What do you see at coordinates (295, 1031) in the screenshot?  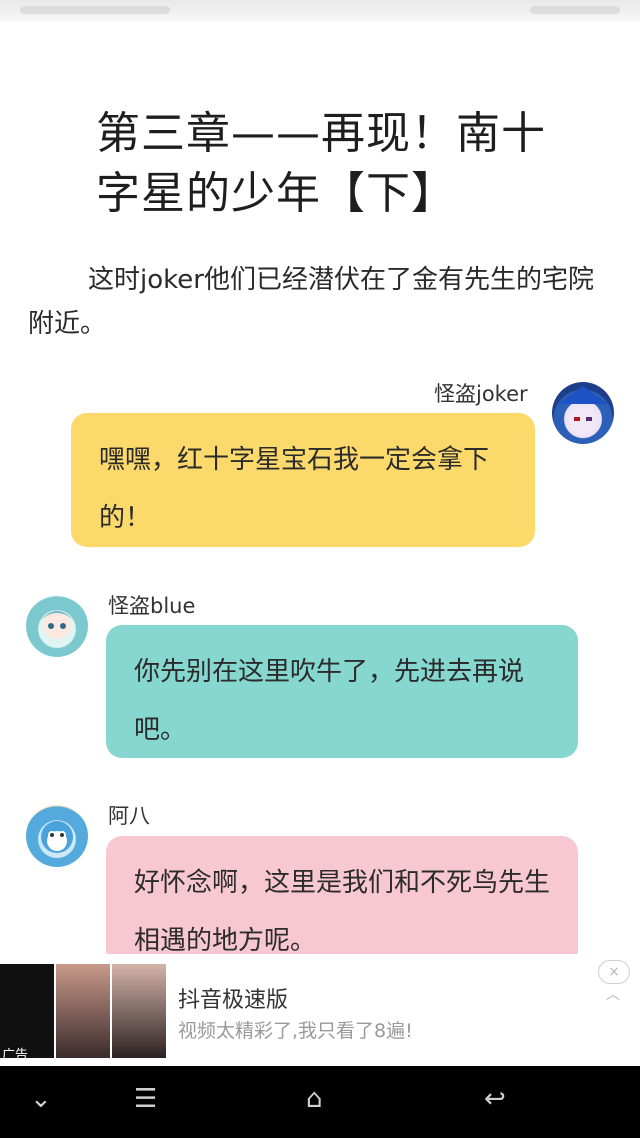 I see `ad-subtitle: 视频太精彩了,我只看了8遍!` at bounding box center [295, 1031].